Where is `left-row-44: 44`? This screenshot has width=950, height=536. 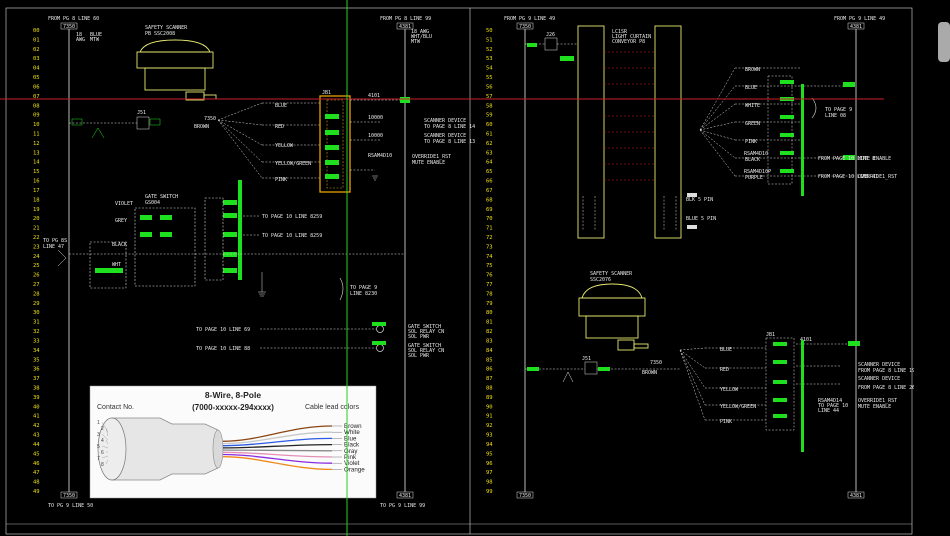 left-row-44: 44 is located at coordinates (36, 445).